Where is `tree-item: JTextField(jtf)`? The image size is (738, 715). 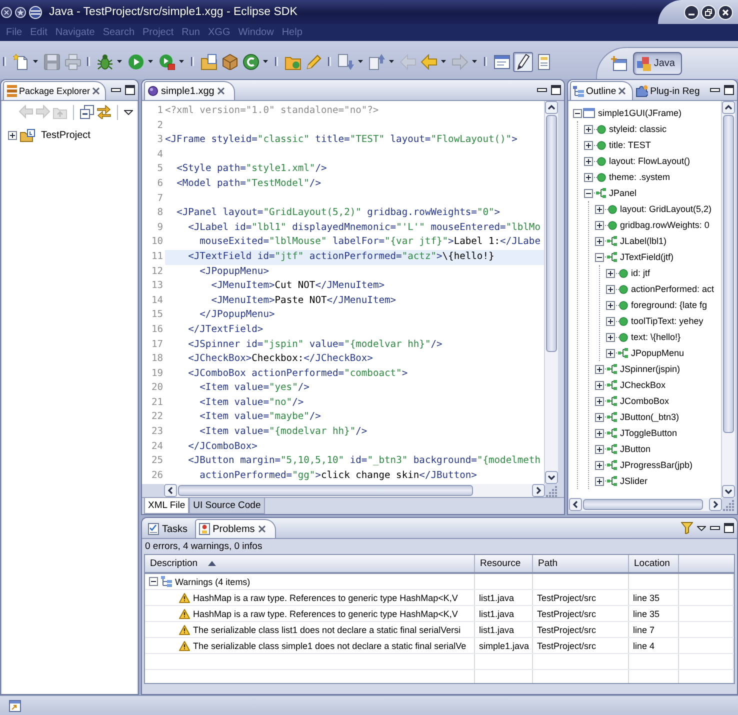 tree-item: JTextField(jtf) is located at coordinates (647, 257).